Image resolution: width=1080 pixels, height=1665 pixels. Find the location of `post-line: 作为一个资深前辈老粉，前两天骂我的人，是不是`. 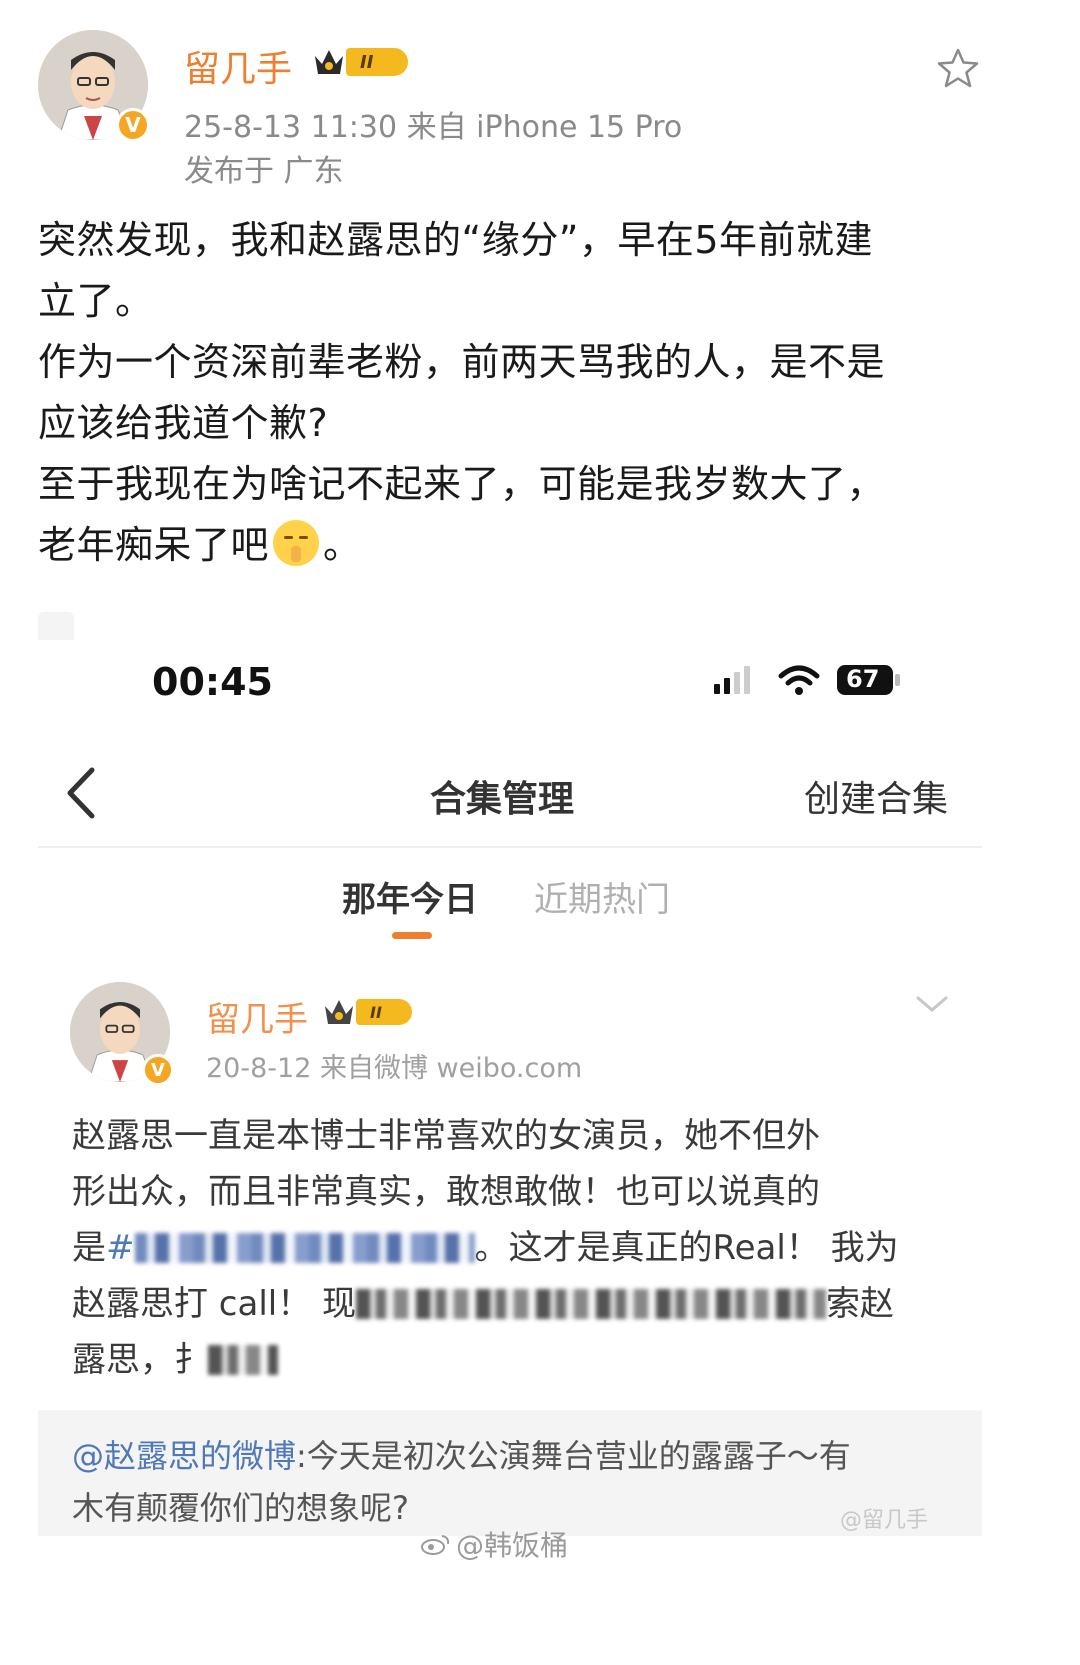

post-line: 作为一个资深前辈老粉，前两天骂我的人，是不是 is located at coordinates (462, 362).